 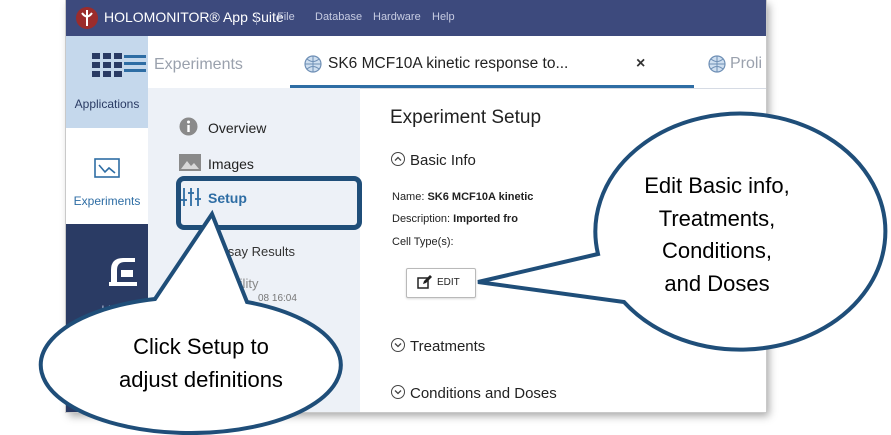 I want to click on callout-left-text: Click Setup to adjust definitions, so click(x=201, y=363).